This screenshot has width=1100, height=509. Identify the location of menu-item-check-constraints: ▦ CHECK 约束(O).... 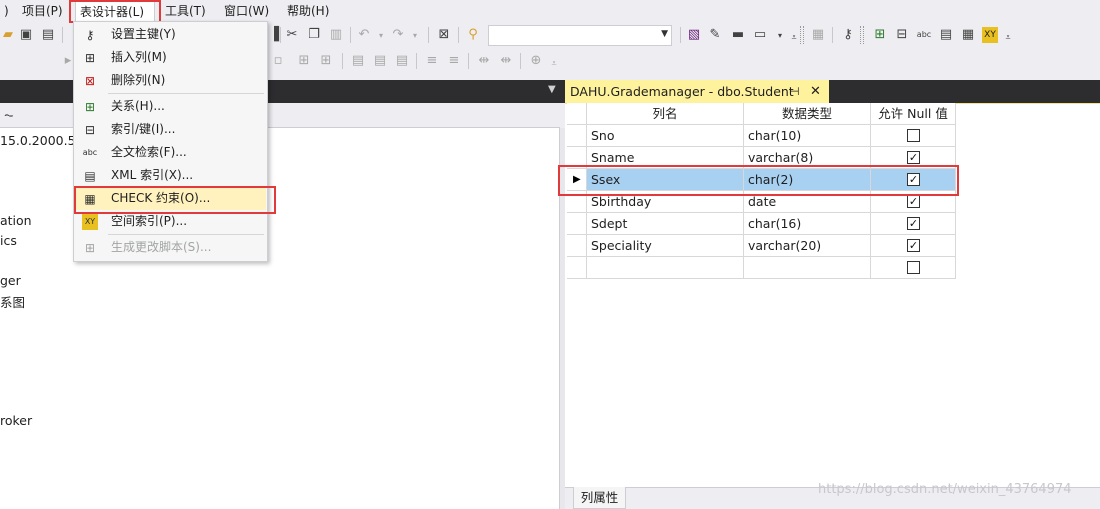
(170, 198).